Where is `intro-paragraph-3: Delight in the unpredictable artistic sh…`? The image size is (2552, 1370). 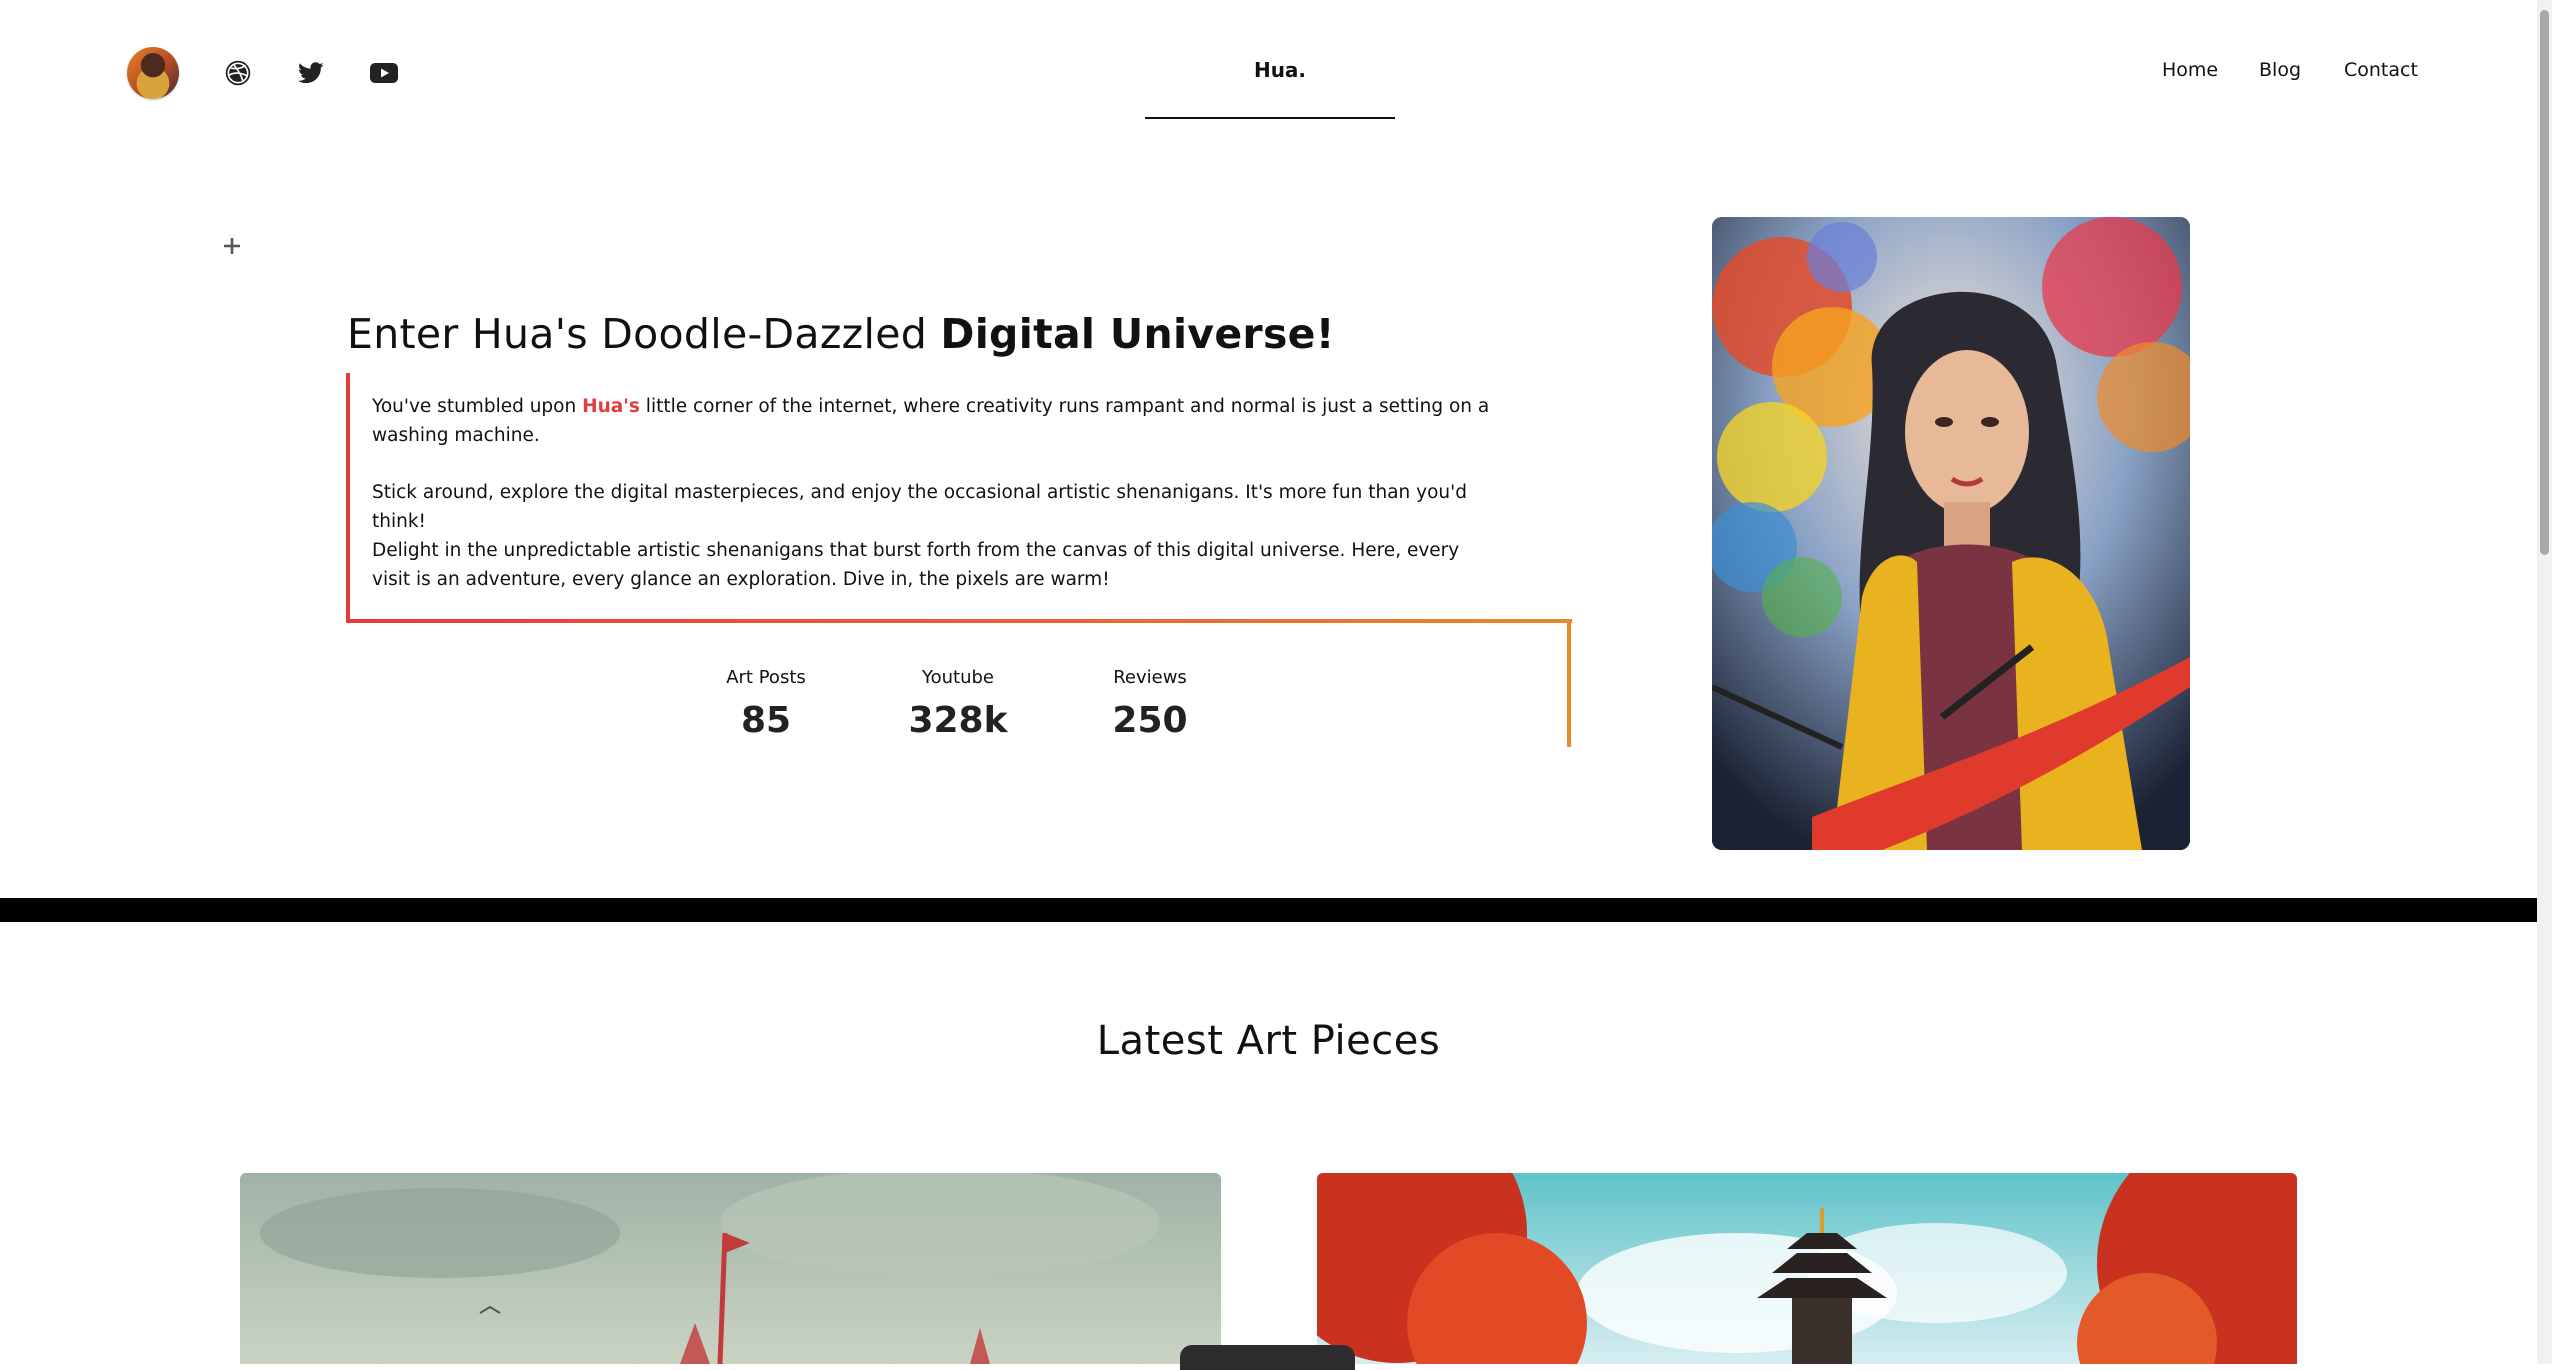
intro-paragraph-3: Delight in the unpredictable artistic sh… is located at coordinates (916, 565).